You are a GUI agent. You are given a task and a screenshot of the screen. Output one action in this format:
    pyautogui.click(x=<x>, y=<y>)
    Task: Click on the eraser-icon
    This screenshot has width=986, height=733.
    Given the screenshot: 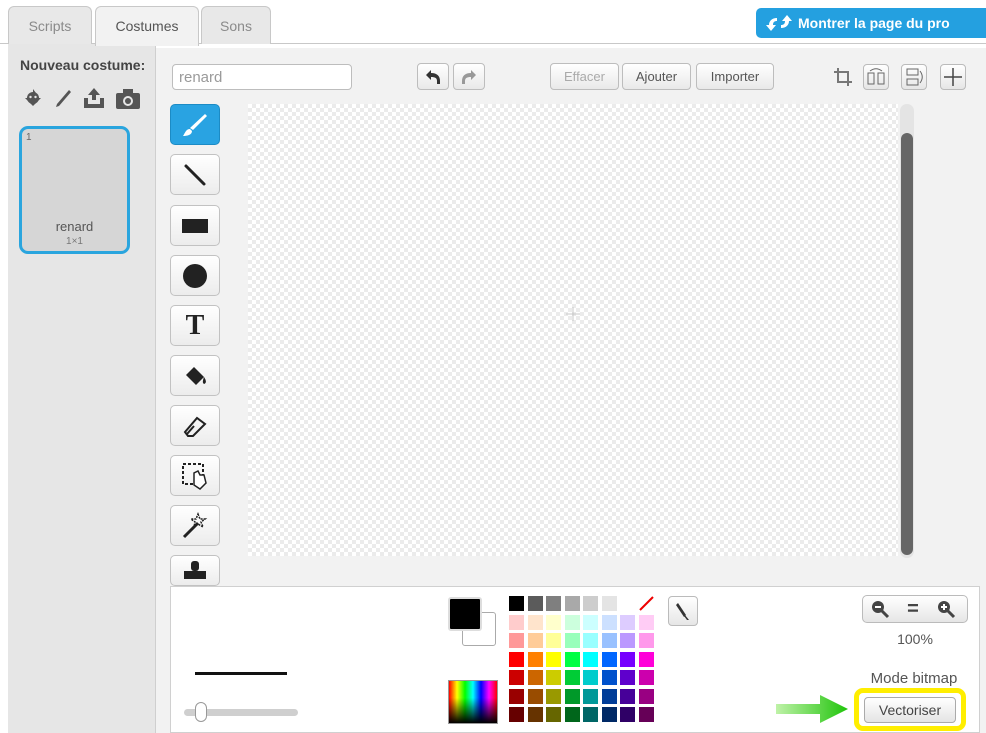 What is the action you would take?
    pyautogui.click(x=195, y=426)
    